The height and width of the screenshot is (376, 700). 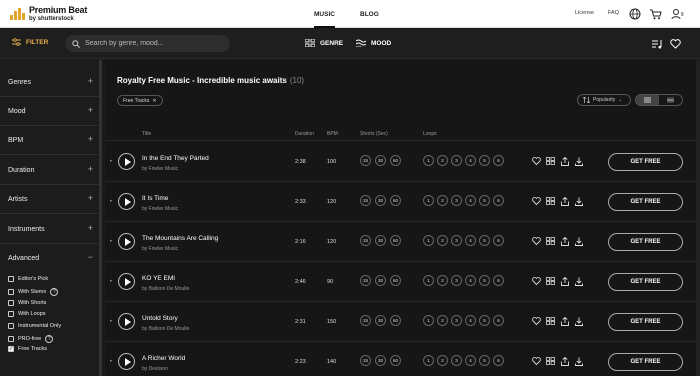 I want to click on track-title: Untold Story, so click(x=160, y=318).